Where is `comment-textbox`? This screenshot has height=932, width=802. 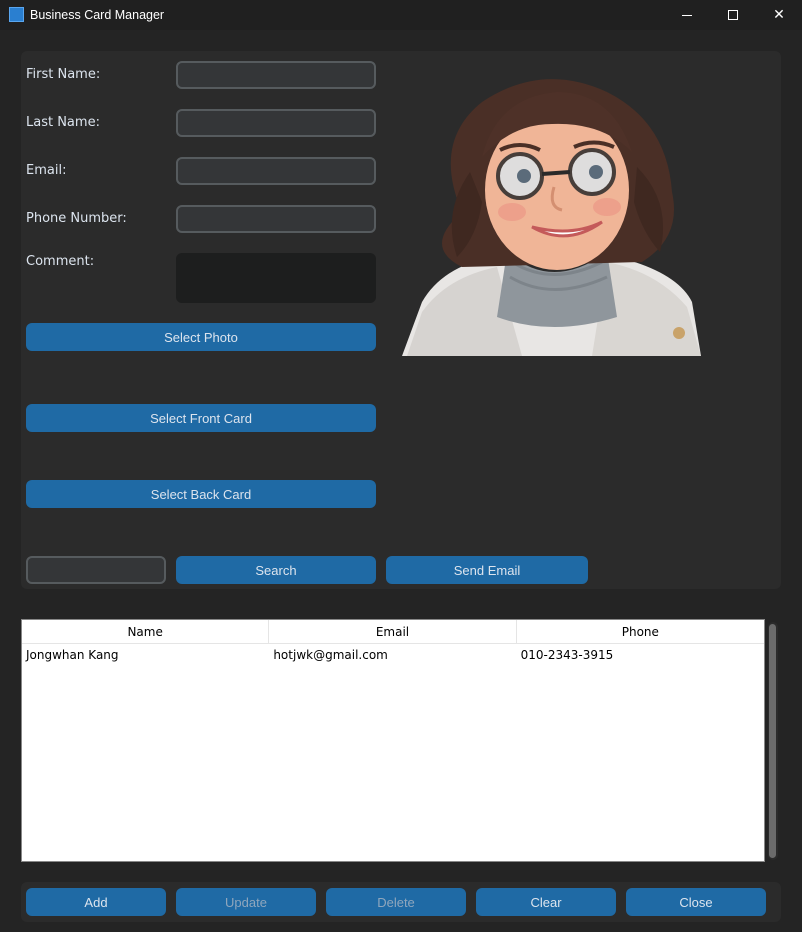
comment-textbox is located at coordinates (276, 278).